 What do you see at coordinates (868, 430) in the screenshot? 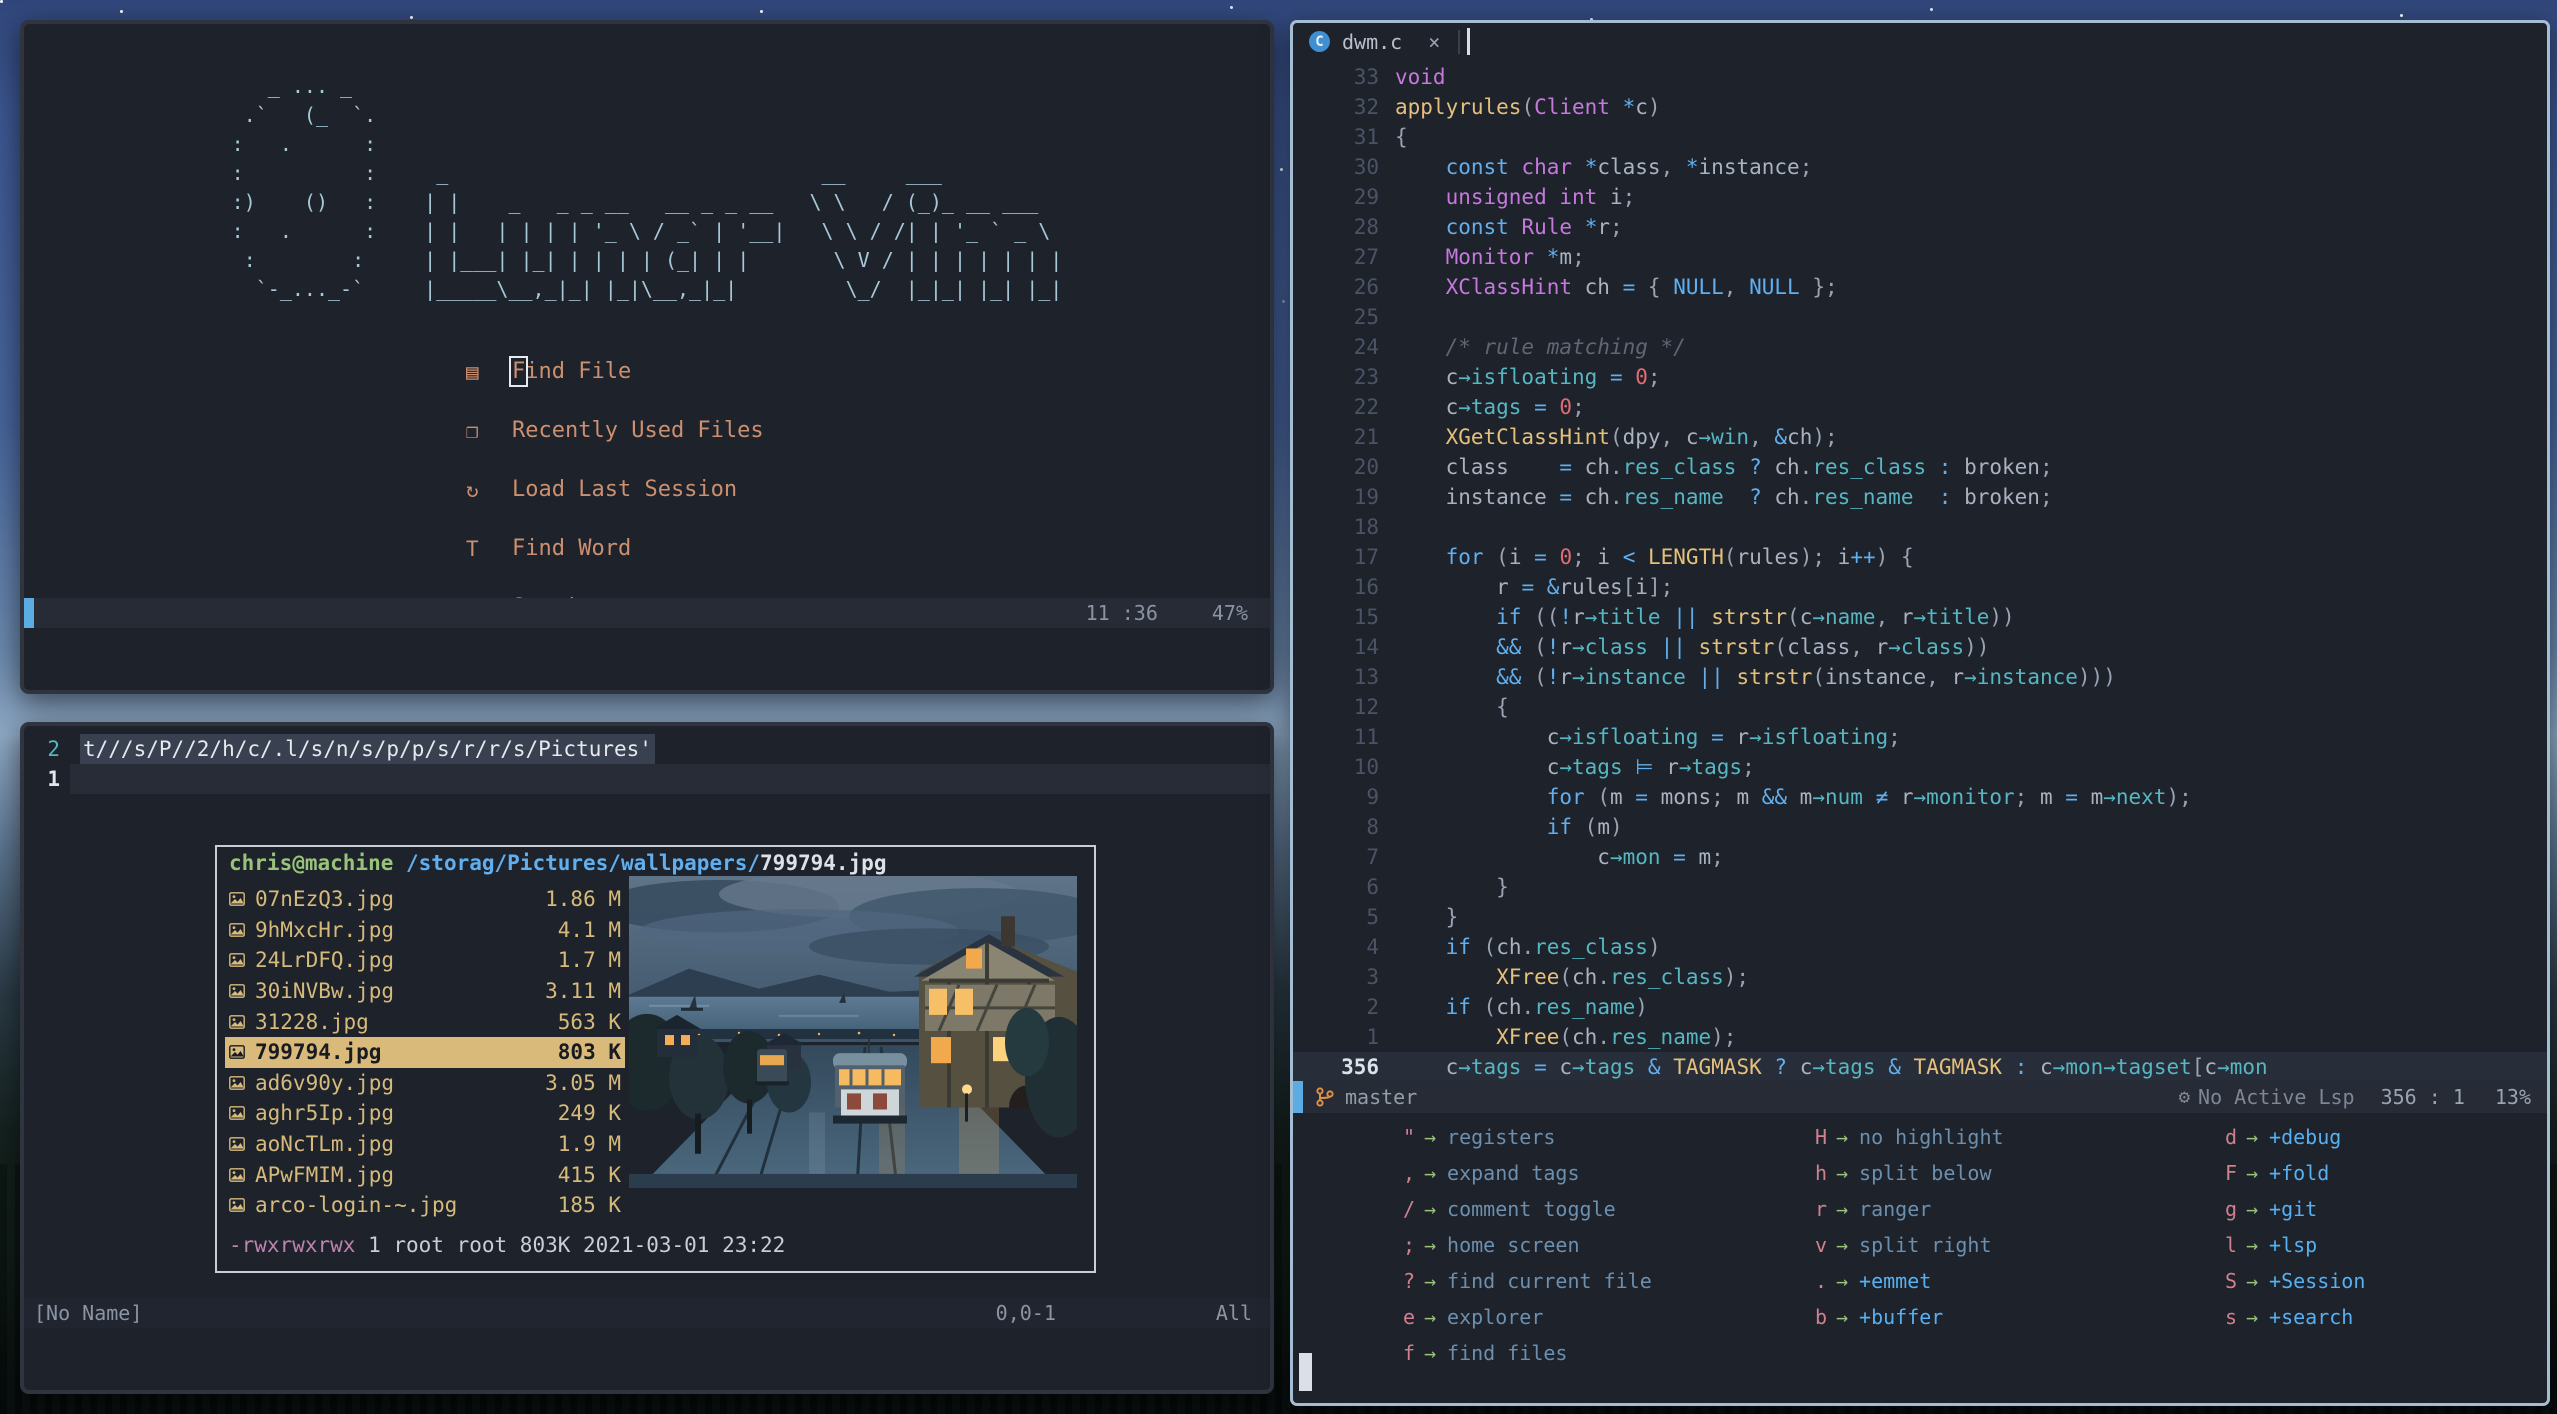
I see `menu-item-recently-used-files: ❐ Recently Used Files` at bounding box center [868, 430].